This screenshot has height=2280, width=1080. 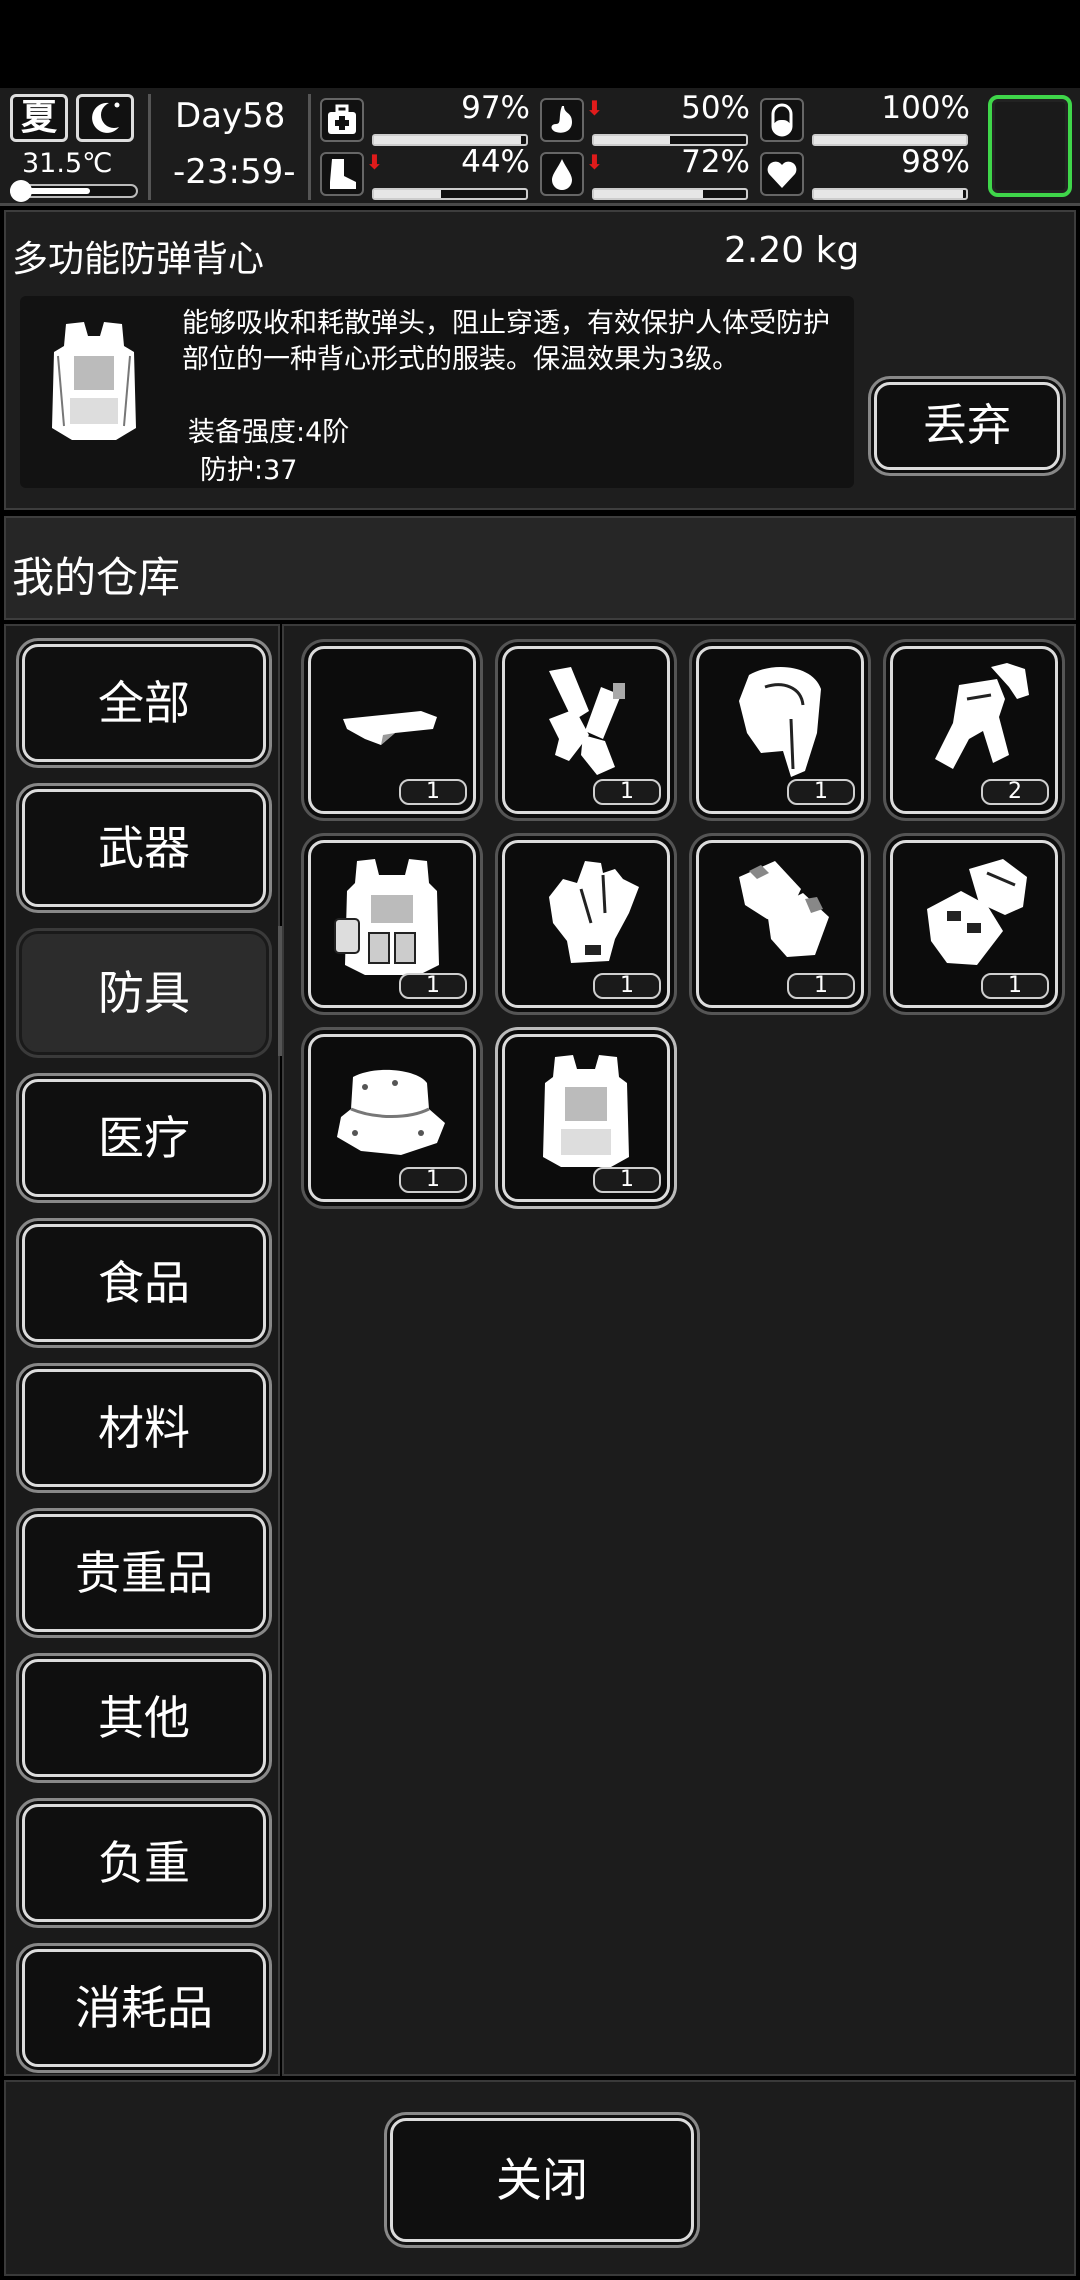 What do you see at coordinates (715, 108) in the screenshot?
I see `hunger-value: 50%` at bounding box center [715, 108].